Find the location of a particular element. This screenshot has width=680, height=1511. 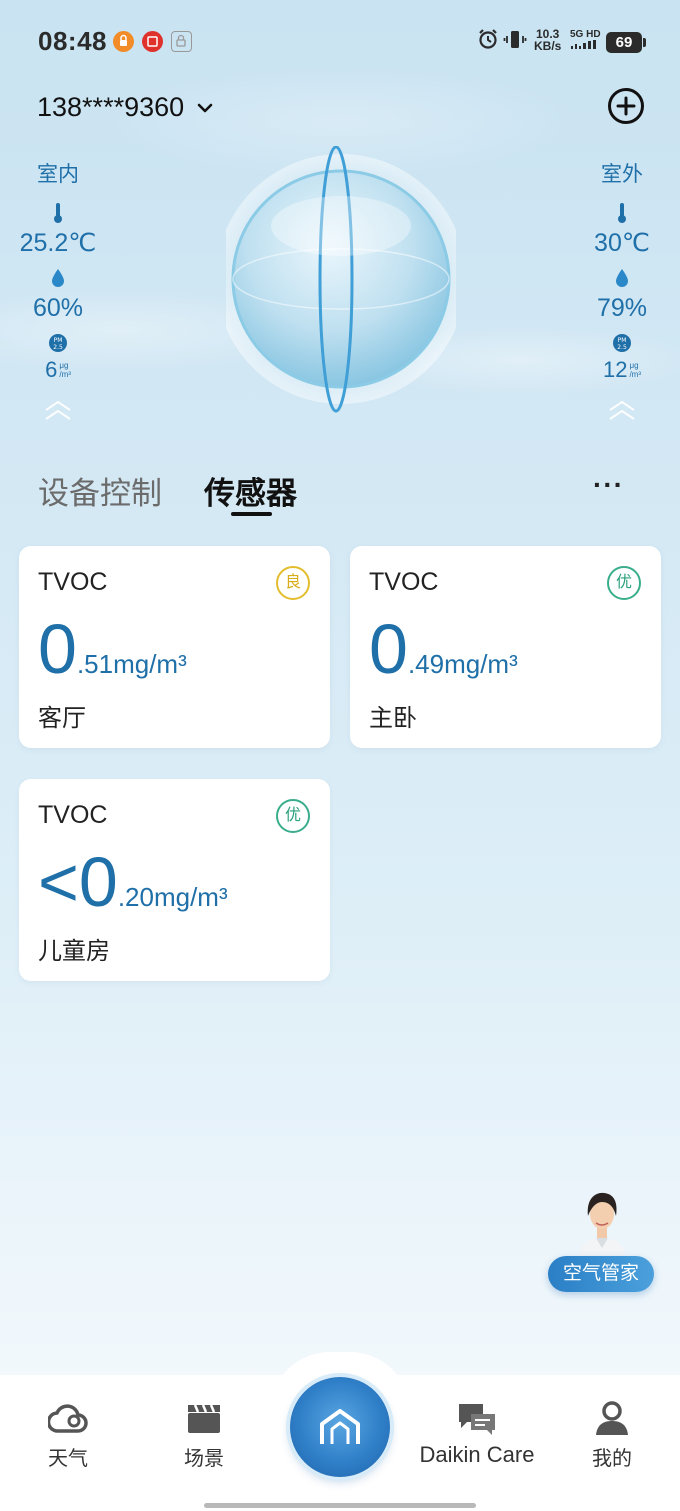

sensor-card-living-room: TVOC 良 0.51mg/m³ 客厅 is located at coordinates (174, 647).